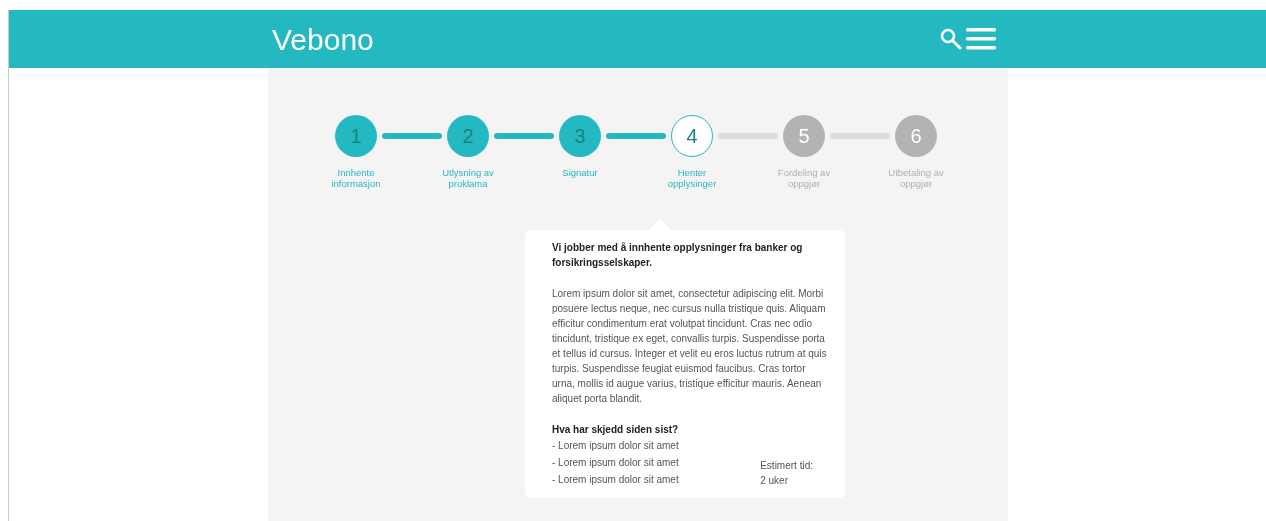 This screenshot has height=521, width=1266. What do you see at coordinates (916, 178) in the screenshot?
I see `step-label: Utbetaling av oppgjør` at bounding box center [916, 178].